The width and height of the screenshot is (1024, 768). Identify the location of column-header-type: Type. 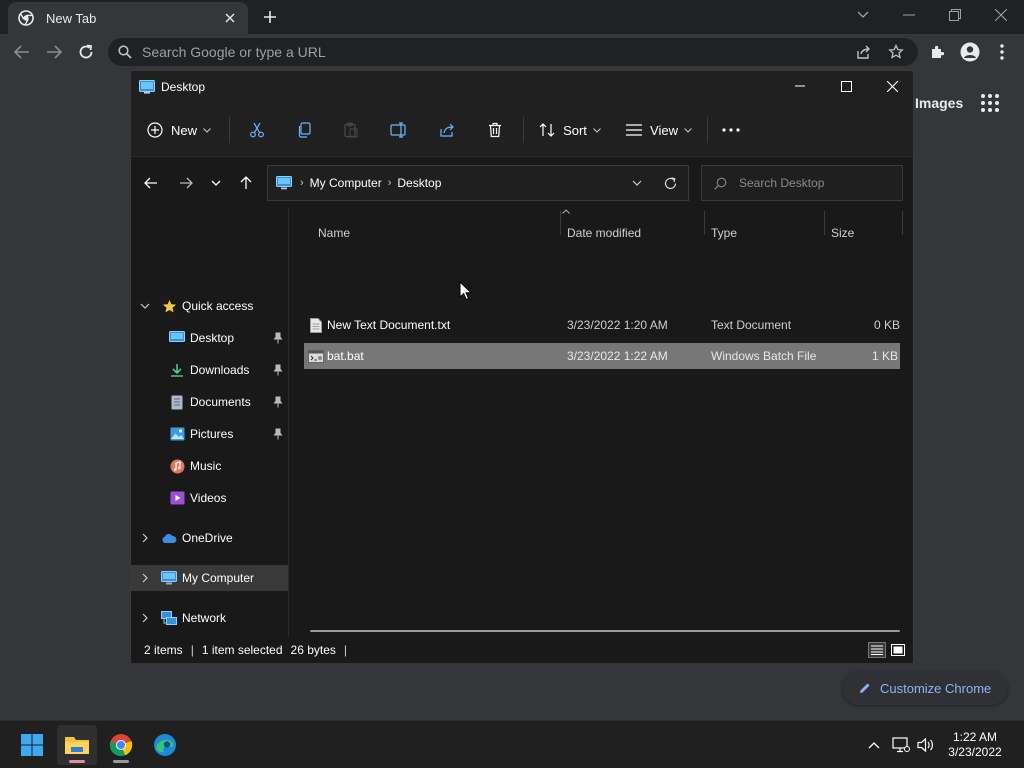
(724, 233).